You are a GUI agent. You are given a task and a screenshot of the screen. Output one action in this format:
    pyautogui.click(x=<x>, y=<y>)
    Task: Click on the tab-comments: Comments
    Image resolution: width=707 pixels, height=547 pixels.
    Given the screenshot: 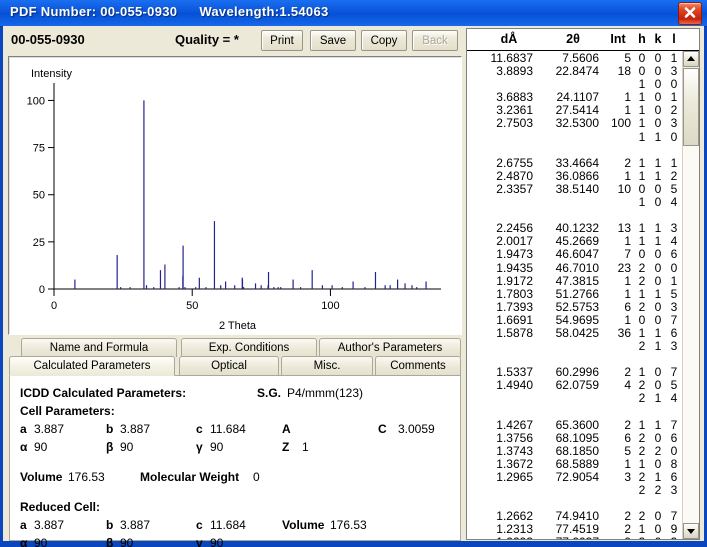 What is the action you would take?
    pyautogui.click(x=418, y=365)
    